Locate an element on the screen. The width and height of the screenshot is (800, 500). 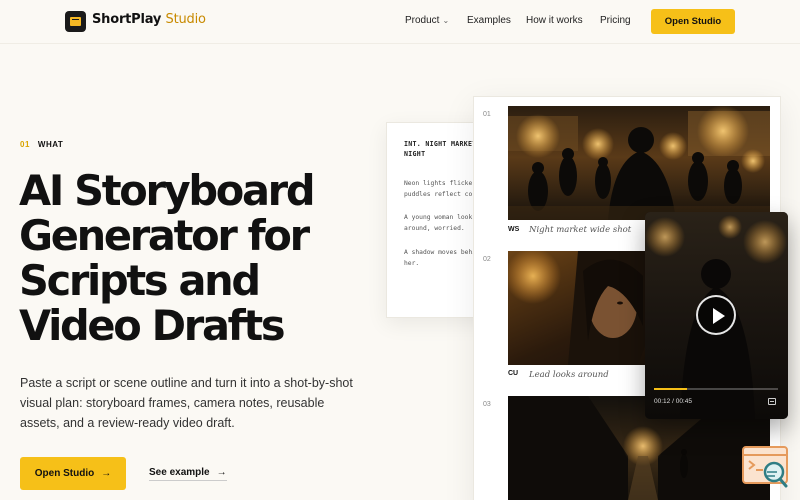
see-example-link: See example → is located at coordinates (188, 474).